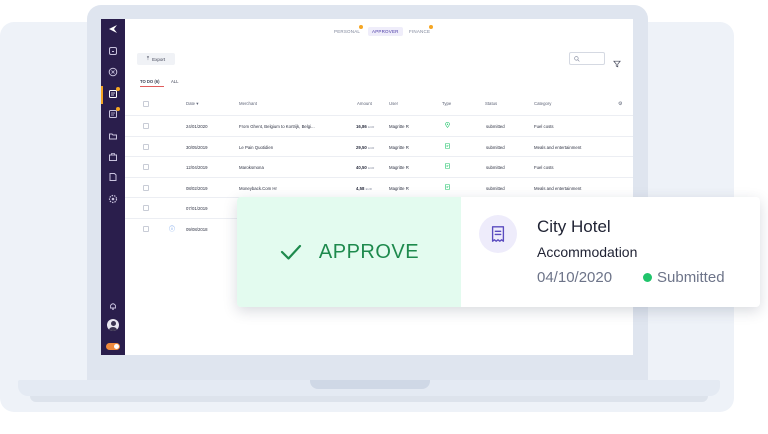 The height and width of the screenshot is (434, 768). I want to click on row-amount: 16,86 EUR, so click(365, 126).